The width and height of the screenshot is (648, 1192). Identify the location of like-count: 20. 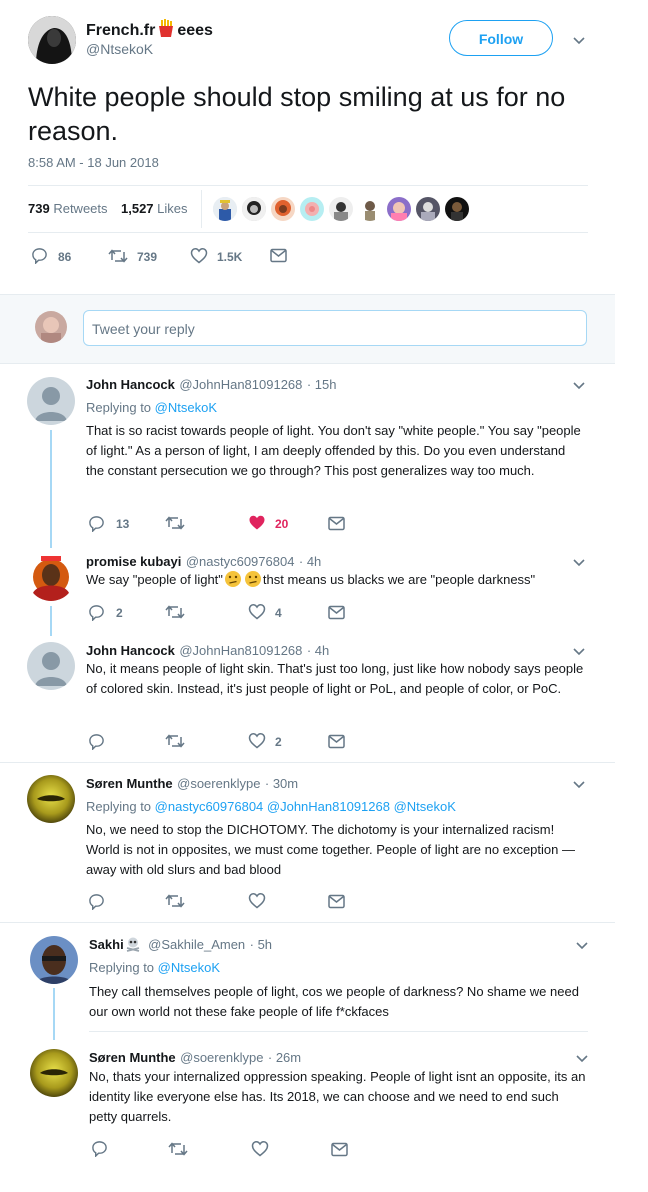
(282, 524).